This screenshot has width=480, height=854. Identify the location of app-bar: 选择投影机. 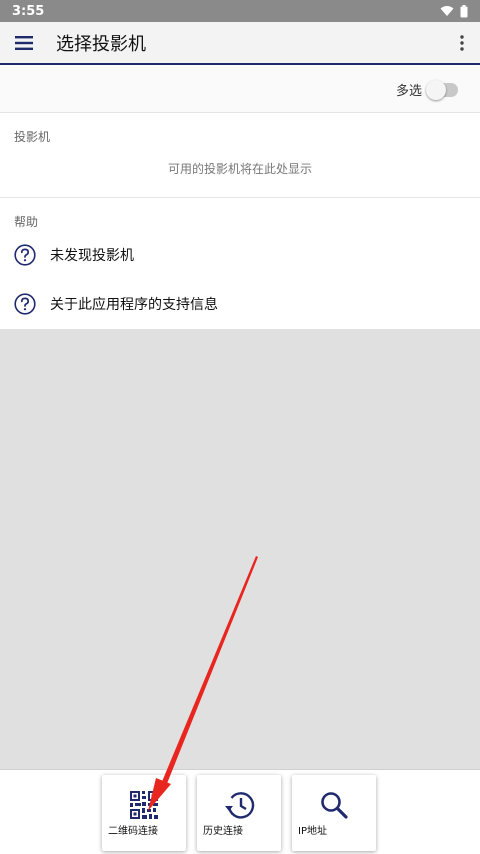
(240, 43).